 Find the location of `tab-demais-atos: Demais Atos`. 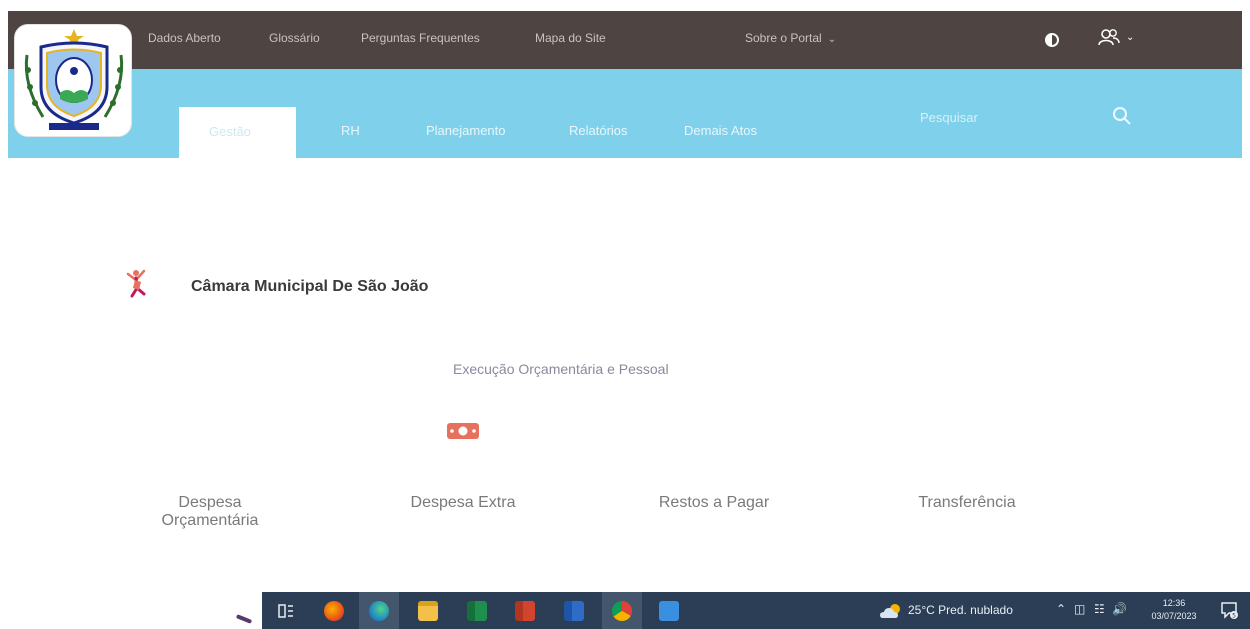

tab-demais-atos: Demais Atos is located at coordinates (720, 130).